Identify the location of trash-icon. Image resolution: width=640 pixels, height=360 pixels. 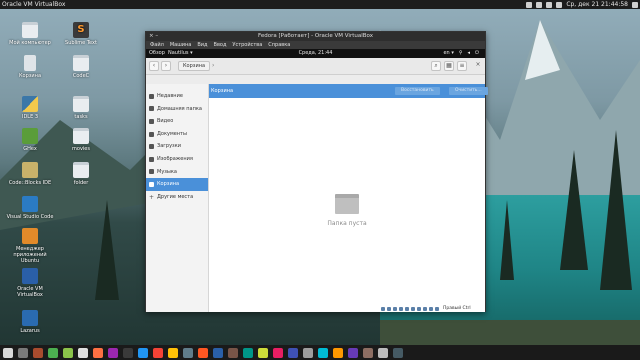
(398, 352).